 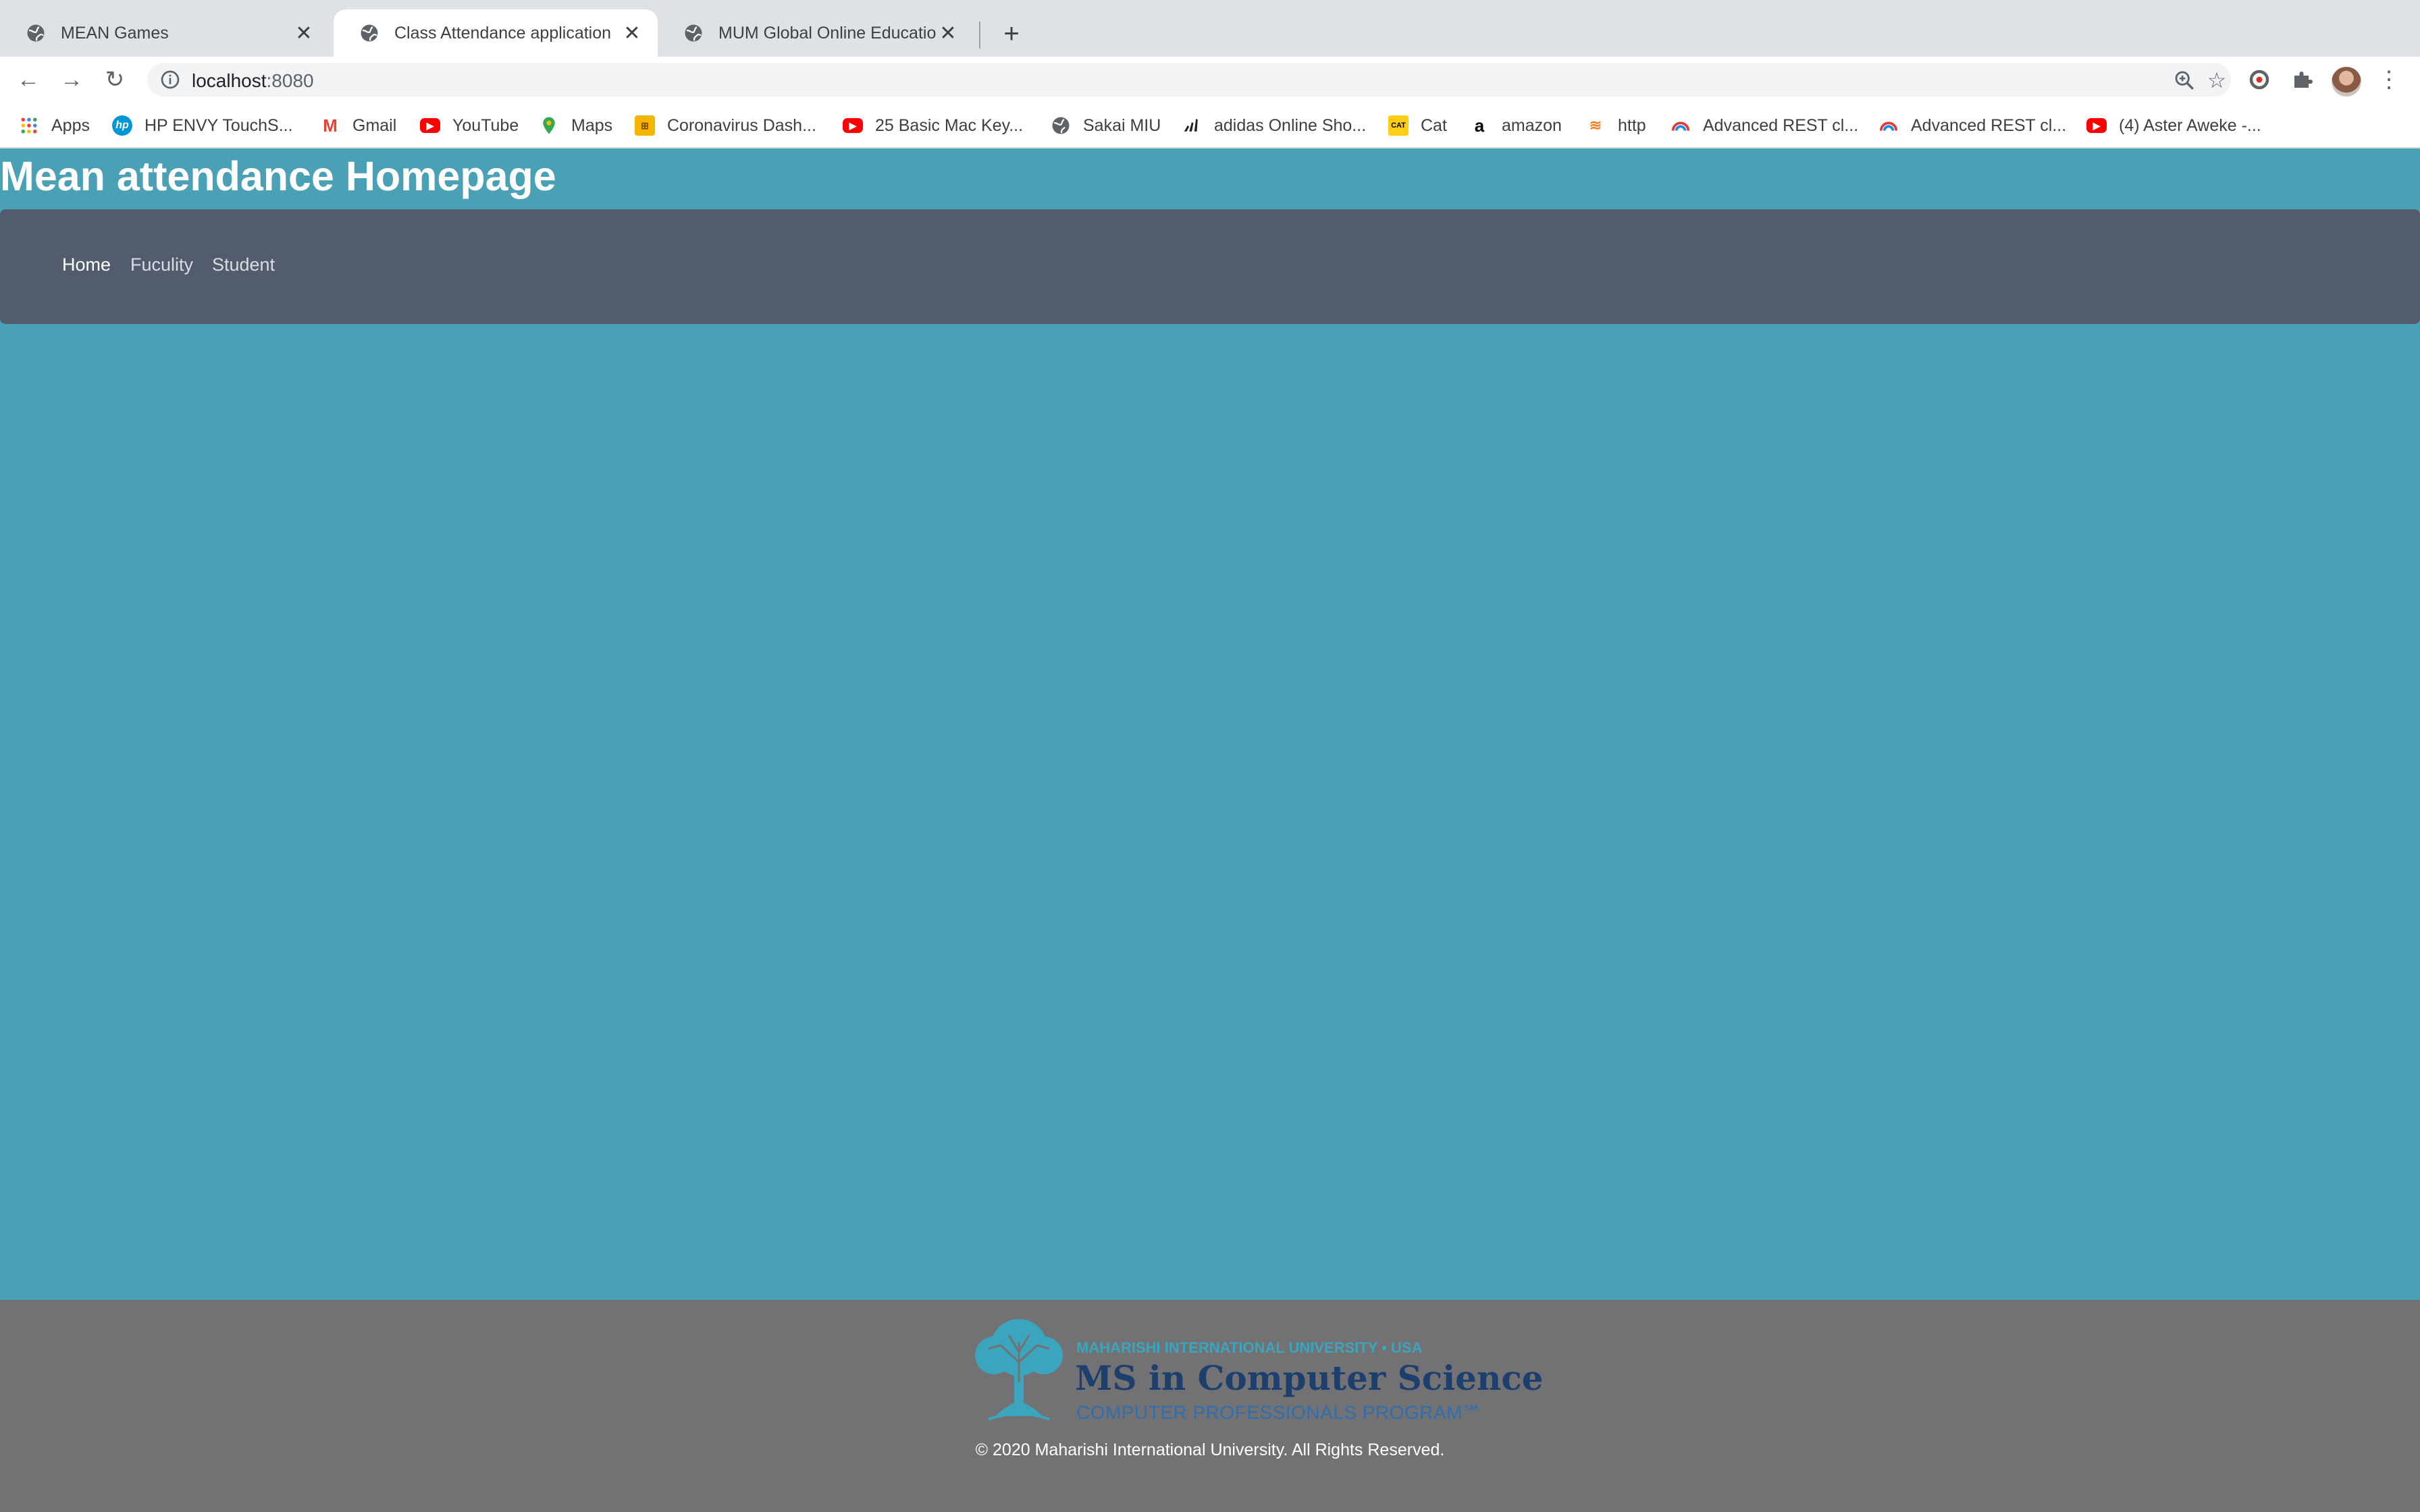 What do you see at coordinates (2302, 80) in the screenshot?
I see `extensions-puzzle-icon` at bounding box center [2302, 80].